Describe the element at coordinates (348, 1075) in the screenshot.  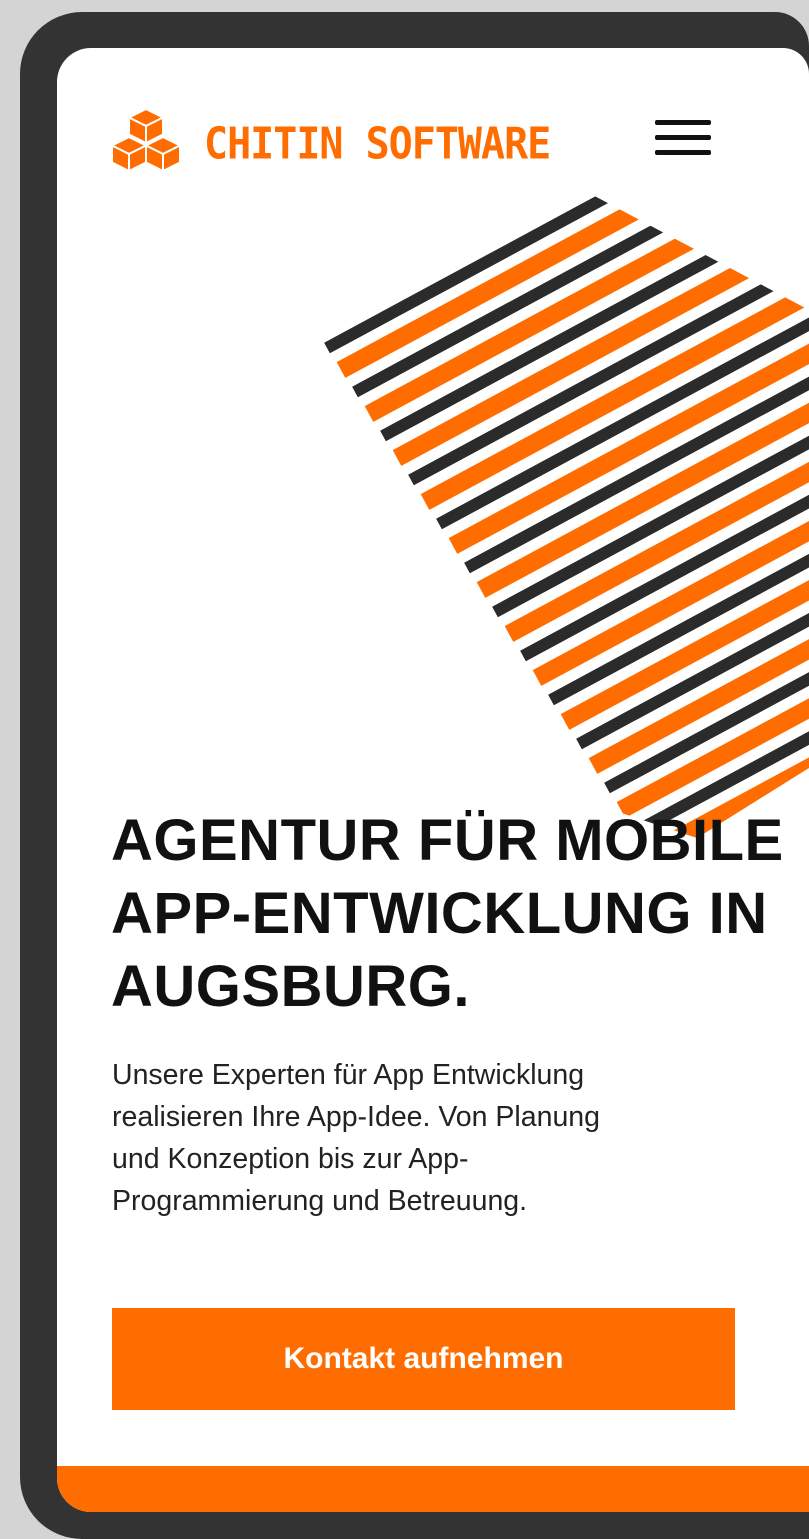
I see `description-line: Unsere Experten für App Entwicklung` at that location.